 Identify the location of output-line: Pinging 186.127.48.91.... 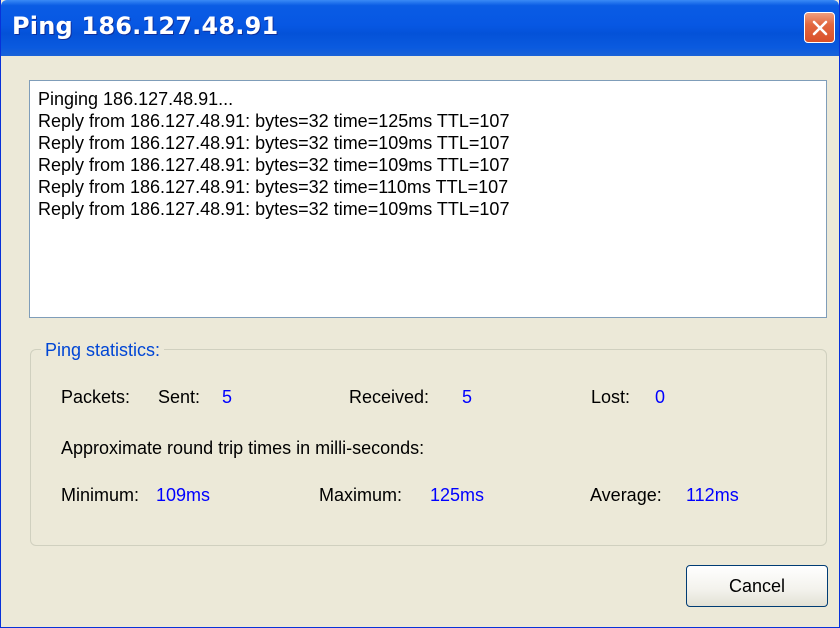
(136, 99).